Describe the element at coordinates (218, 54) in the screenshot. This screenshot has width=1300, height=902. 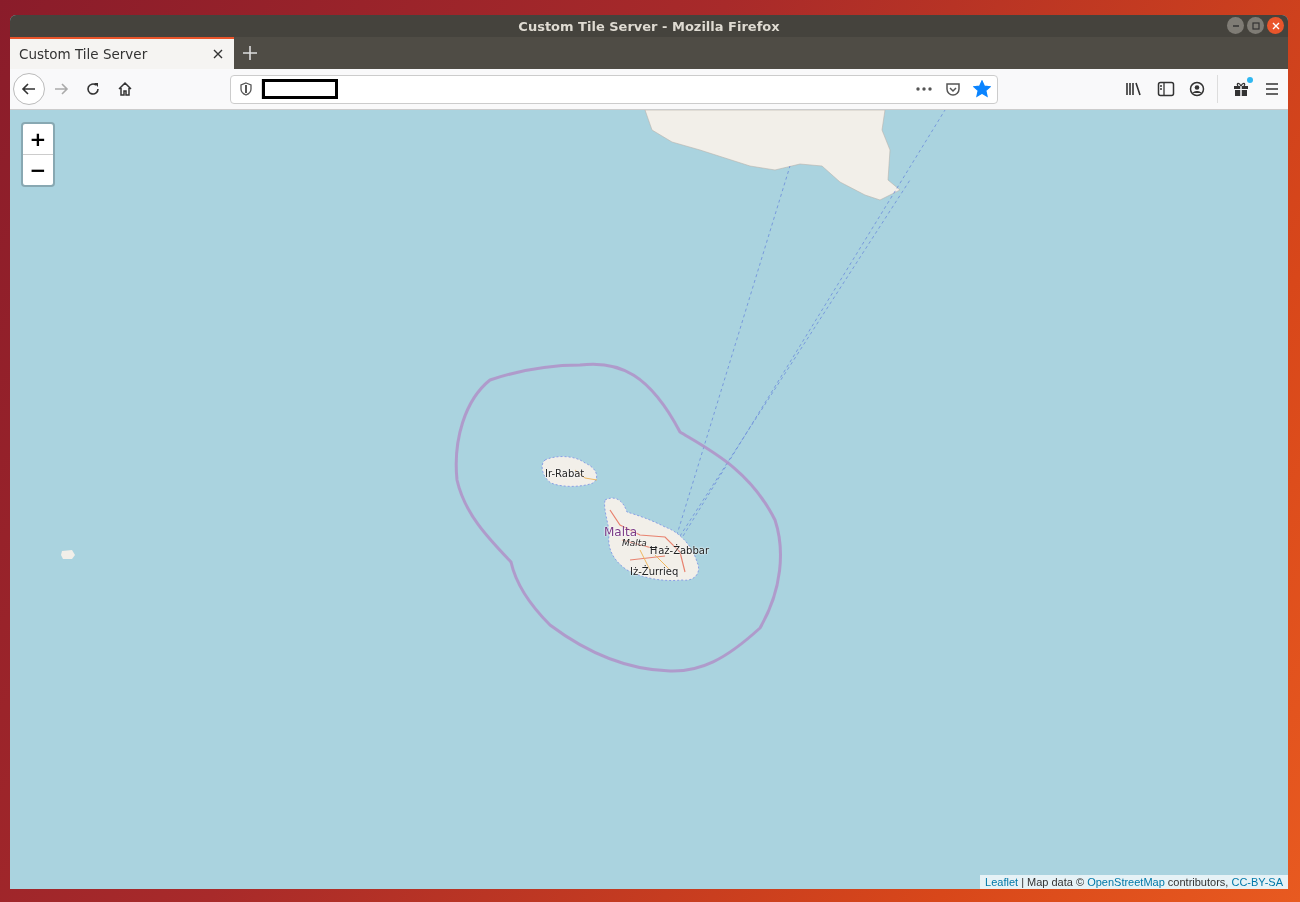
I see `close-tab-icon` at that location.